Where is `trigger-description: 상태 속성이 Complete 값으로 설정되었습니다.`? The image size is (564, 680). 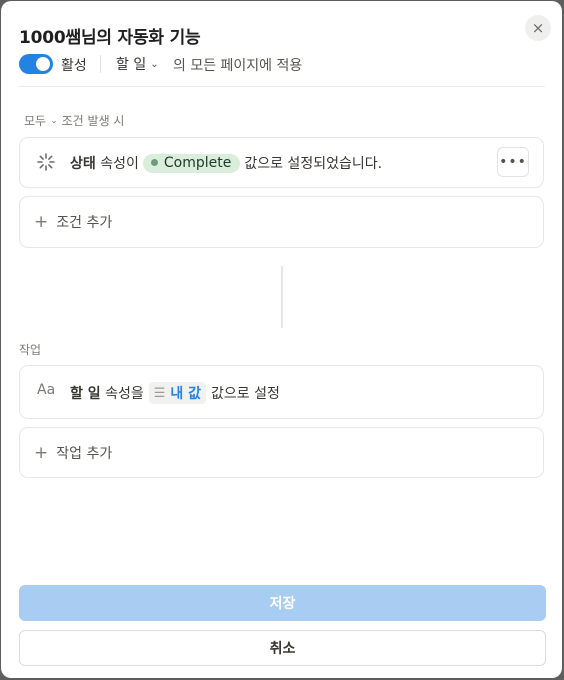 trigger-description: 상태 속성이 Complete 값으로 설정되었습니다. is located at coordinates (226, 163).